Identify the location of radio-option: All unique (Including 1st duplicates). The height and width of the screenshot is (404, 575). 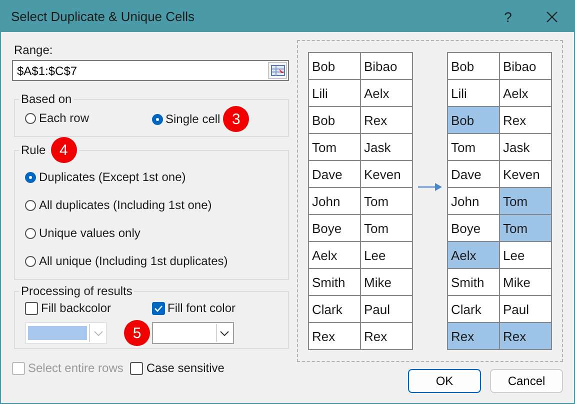
(151, 261).